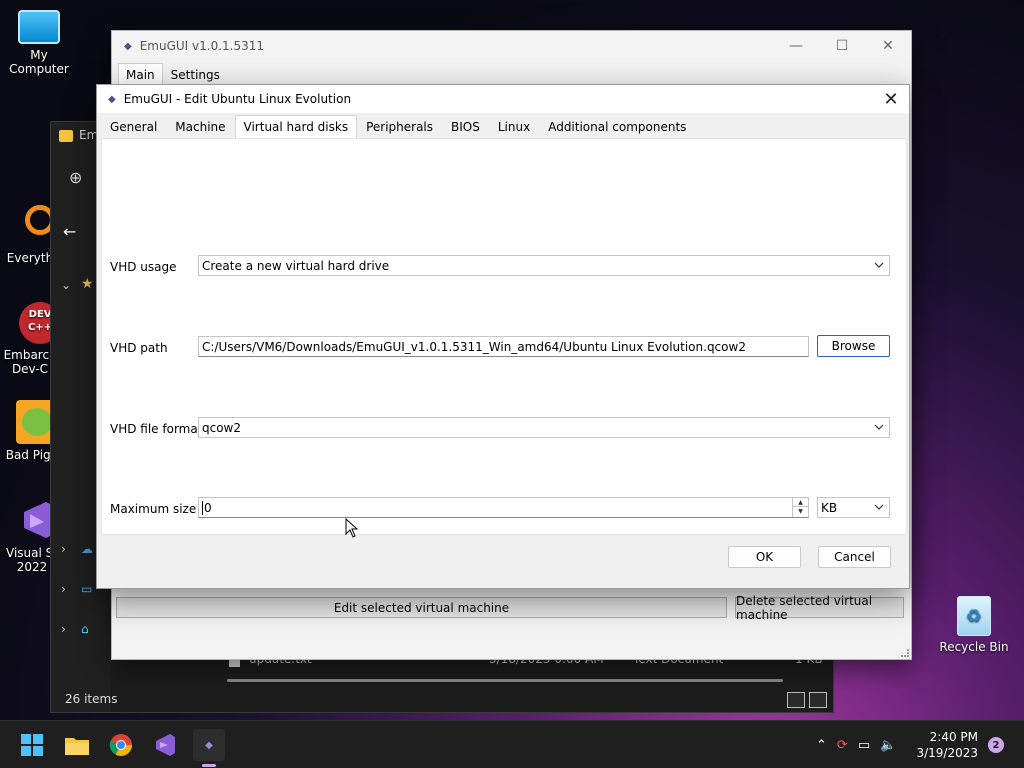 The height and width of the screenshot is (768, 1024). Describe the element at coordinates (947, 753) in the screenshot. I see `clock-date: 3/19/2023` at that location.